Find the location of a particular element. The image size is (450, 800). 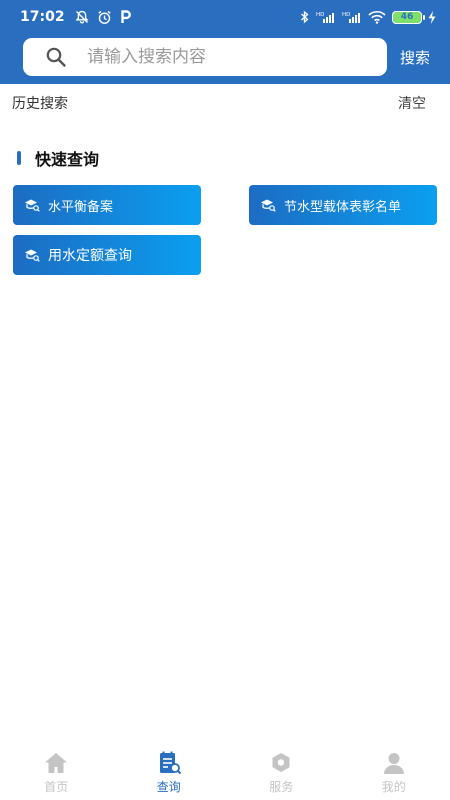

bottom-tab-bar: 首页 查询 服务 我的 is located at coordinates (225, 772).